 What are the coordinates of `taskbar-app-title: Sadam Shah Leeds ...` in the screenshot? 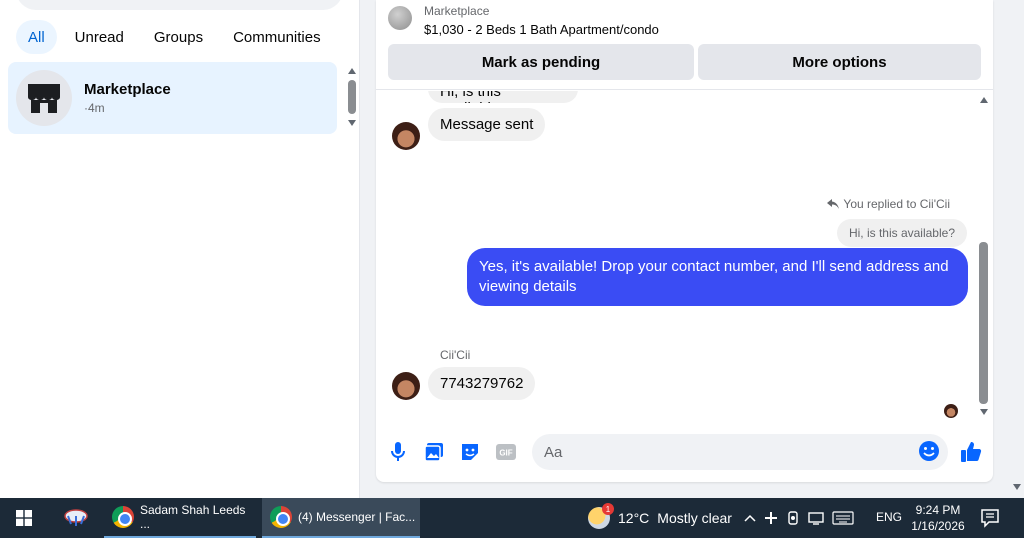 It's located at (193, 517).